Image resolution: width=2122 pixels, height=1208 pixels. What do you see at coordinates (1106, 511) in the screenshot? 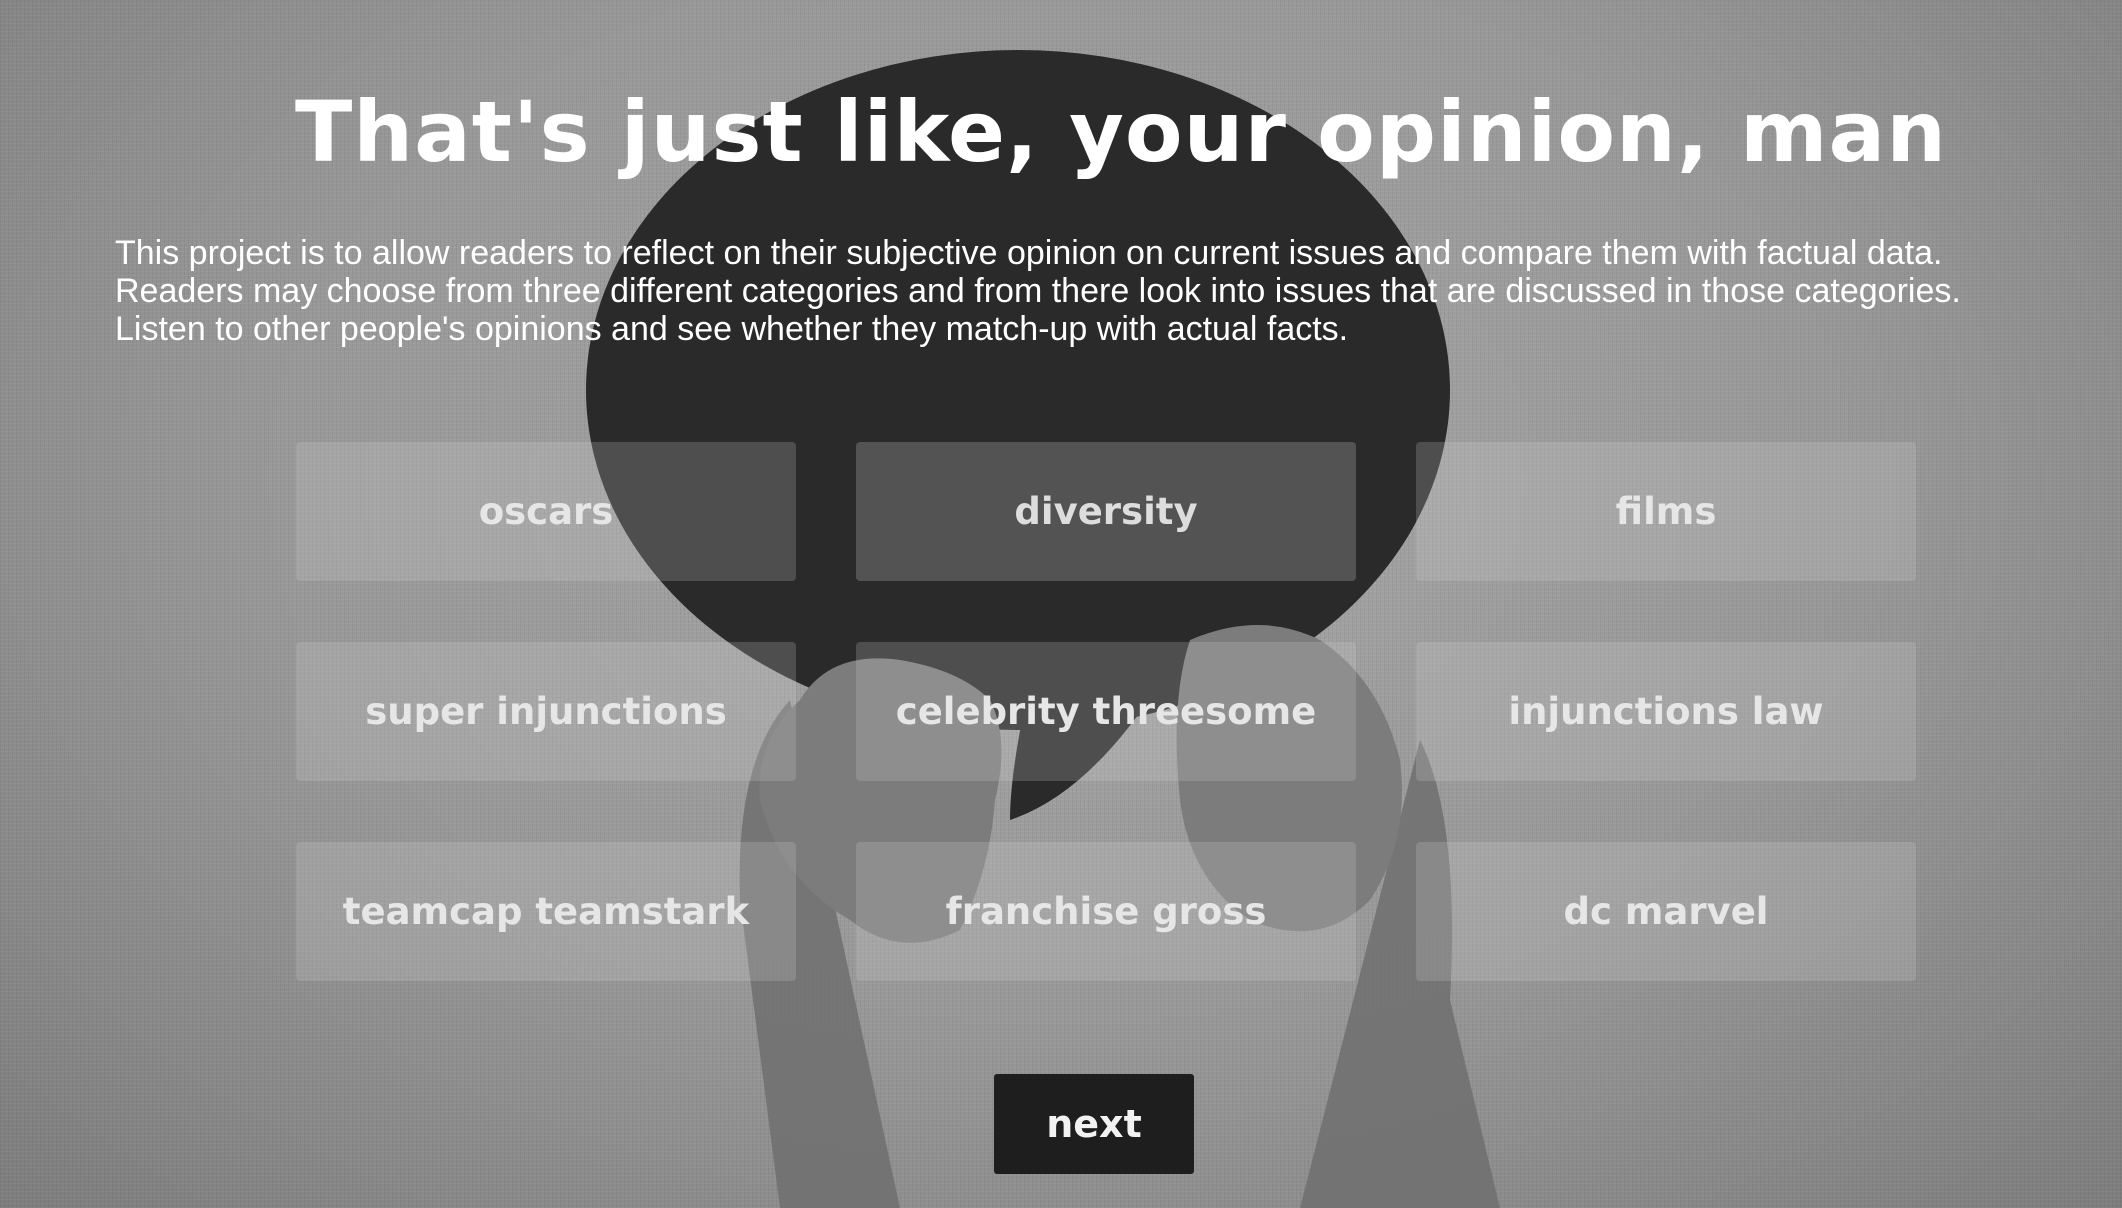
I see `category-button-diversity: diversity` at bounding box center [1106, 511].